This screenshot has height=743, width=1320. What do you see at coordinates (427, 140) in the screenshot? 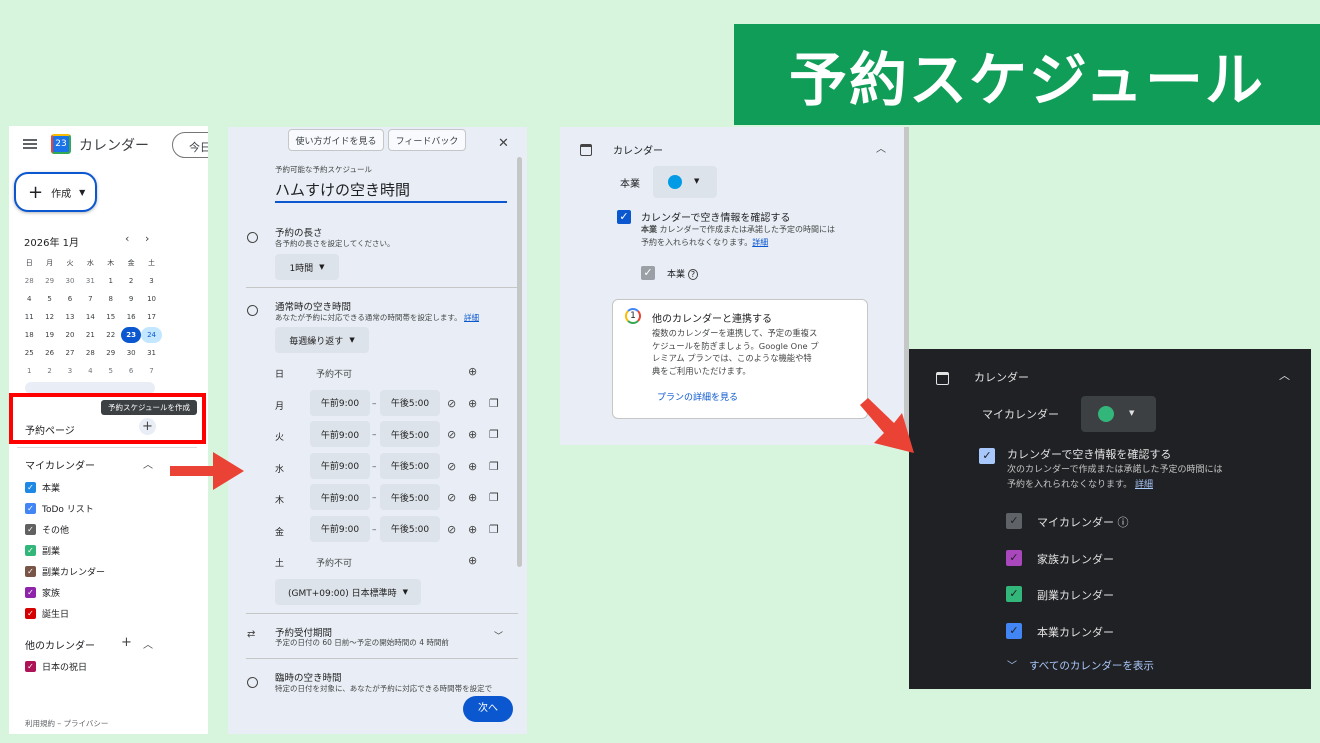
I see `feedback-button: フィードバック` at bounding box center [427, 140].